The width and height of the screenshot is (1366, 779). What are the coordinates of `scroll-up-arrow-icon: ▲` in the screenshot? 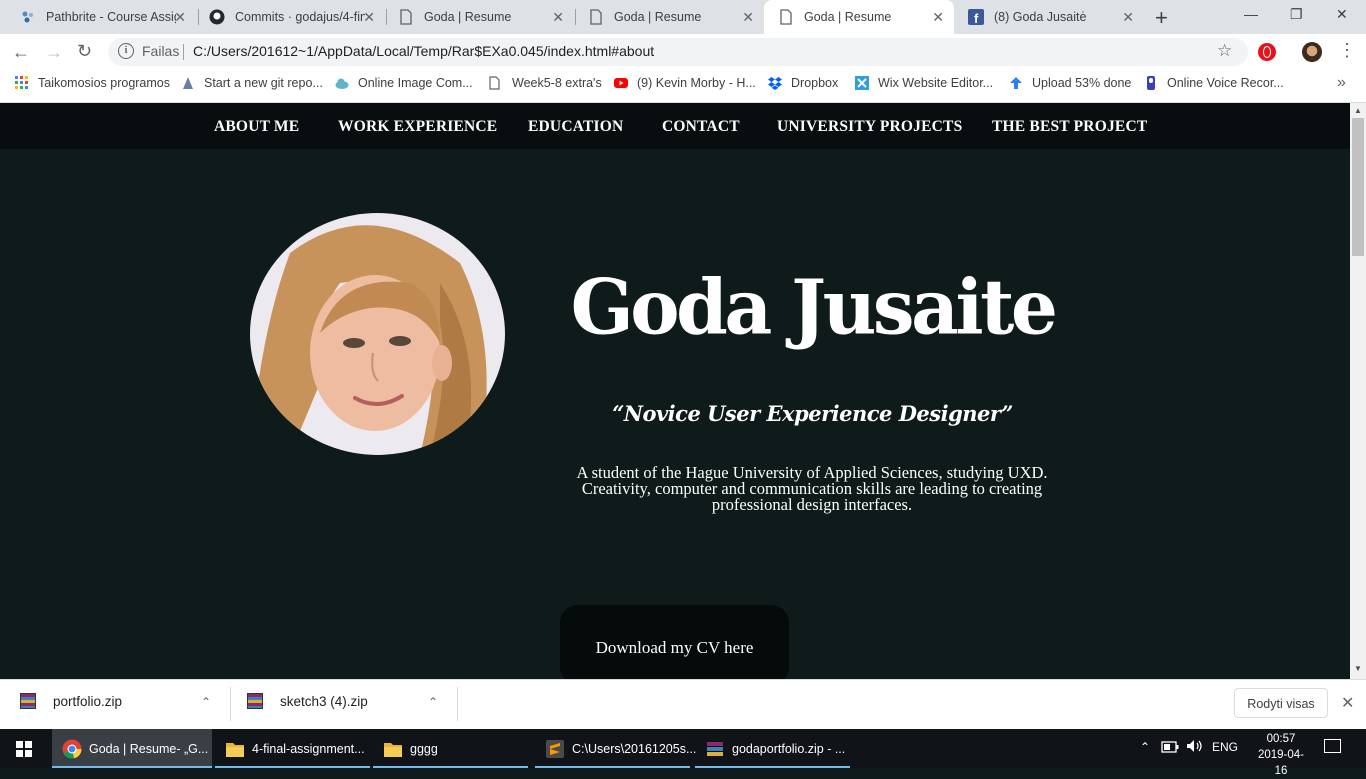 It's located at (1358, 110).